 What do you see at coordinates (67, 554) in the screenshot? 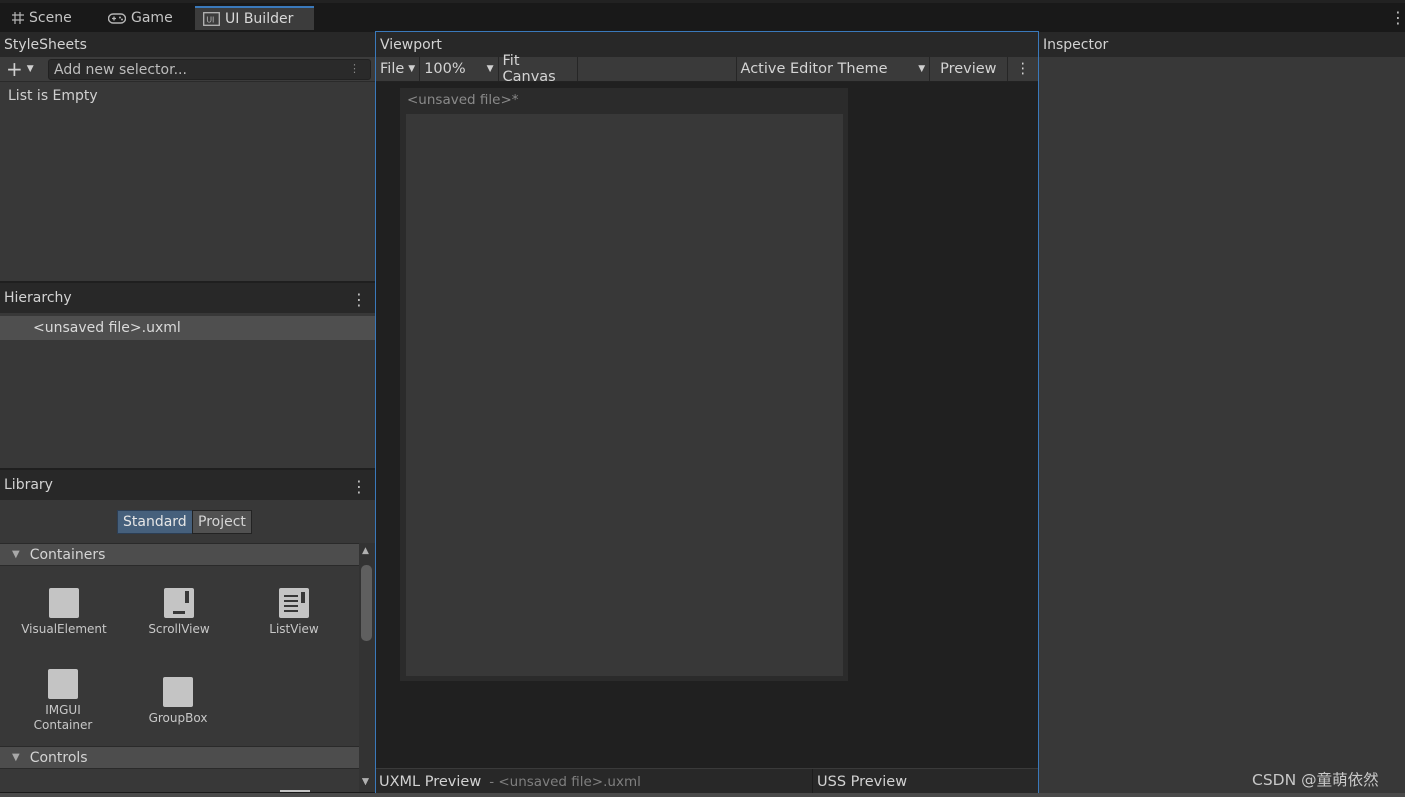
I see `section-containers-label: Containers` at bounding box center [67, 554].